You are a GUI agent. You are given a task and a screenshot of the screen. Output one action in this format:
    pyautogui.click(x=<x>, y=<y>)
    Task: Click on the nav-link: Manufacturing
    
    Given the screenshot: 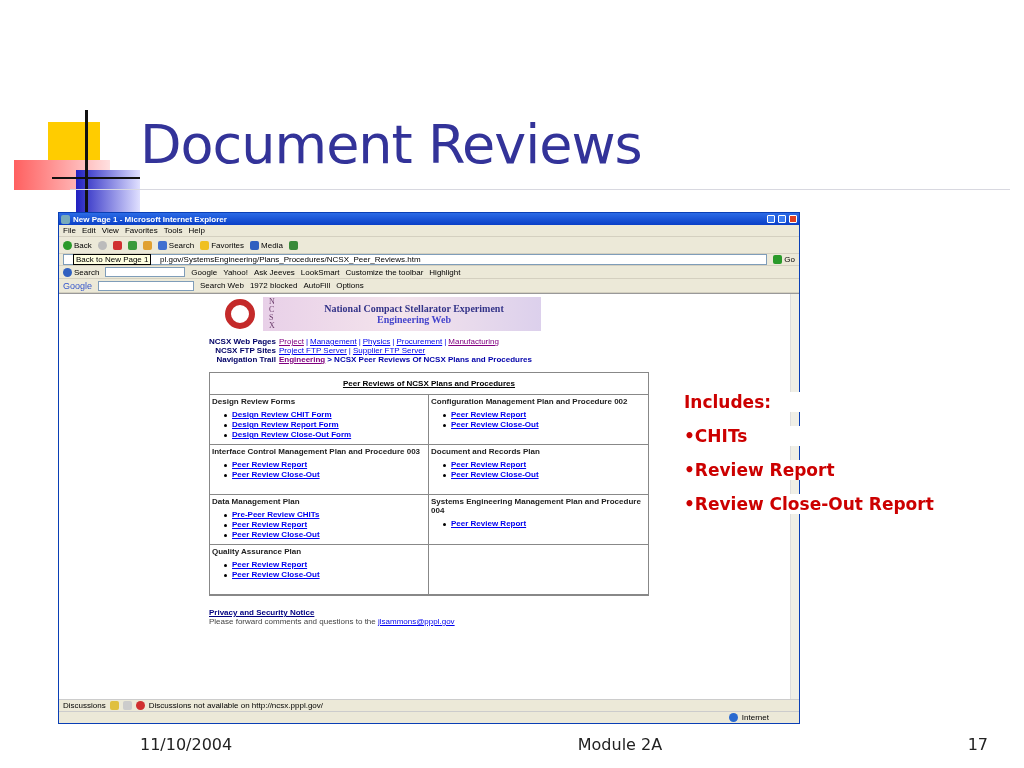 What is the action you would take?
    pyautogui.click(x=473, y=341)
    